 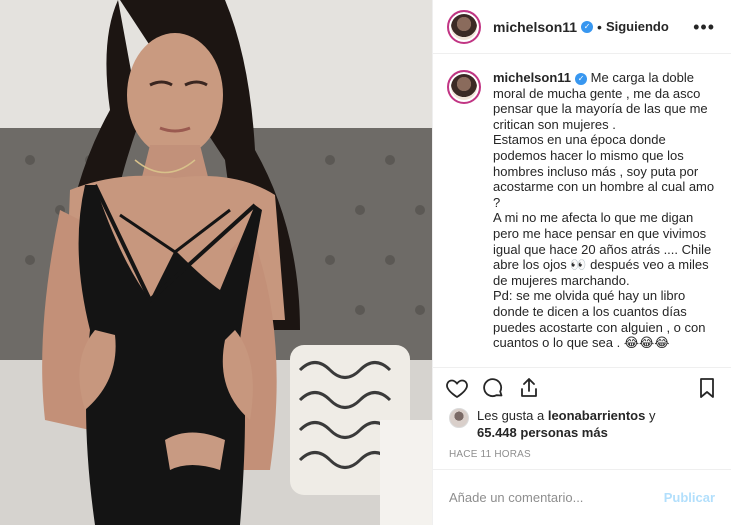 What do you see at coordinates (542, 432) in the screenshot?
I see `likes-count: 65.448 personas más` at bounding box center [542, 432].